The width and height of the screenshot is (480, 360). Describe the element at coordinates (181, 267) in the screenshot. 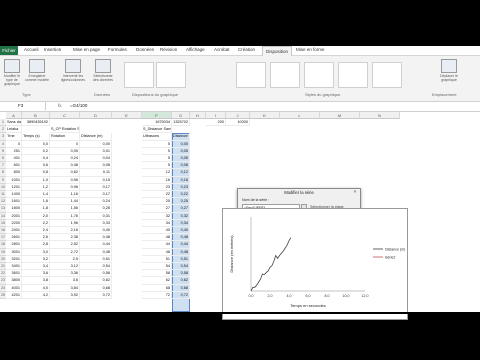

I see `sheet-cell: 0,54` at that location.